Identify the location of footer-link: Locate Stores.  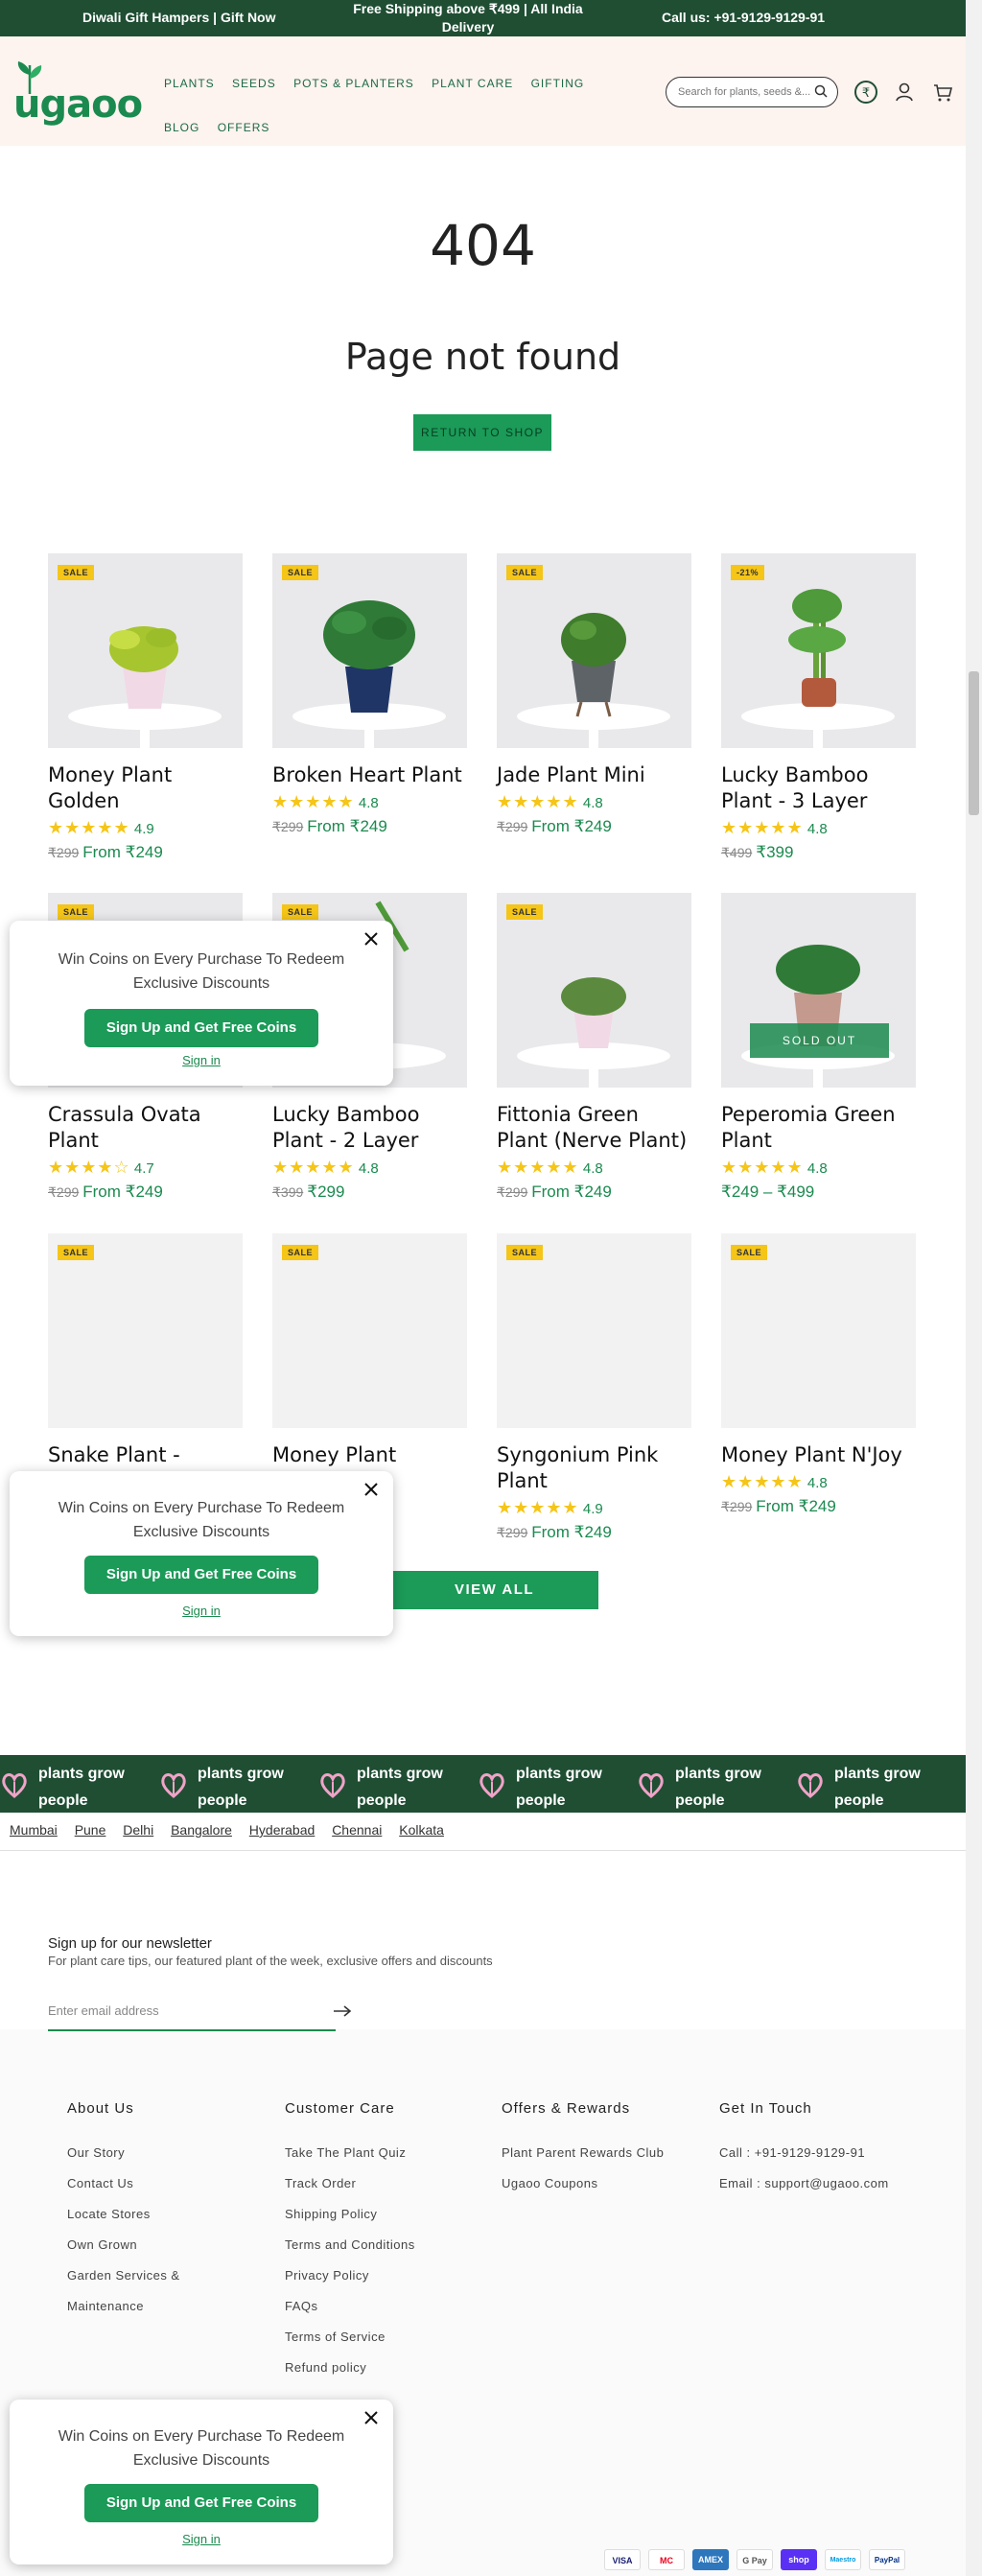
(168, 2214).